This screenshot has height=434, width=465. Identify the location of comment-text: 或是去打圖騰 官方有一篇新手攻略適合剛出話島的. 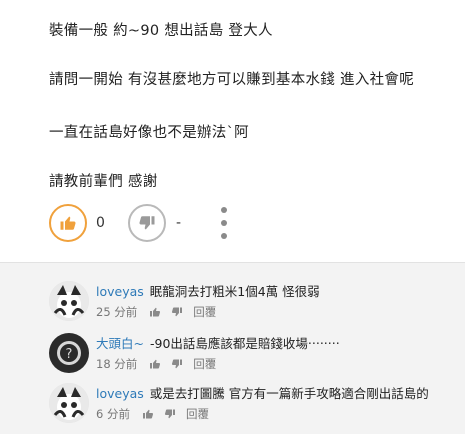
(289, 393).